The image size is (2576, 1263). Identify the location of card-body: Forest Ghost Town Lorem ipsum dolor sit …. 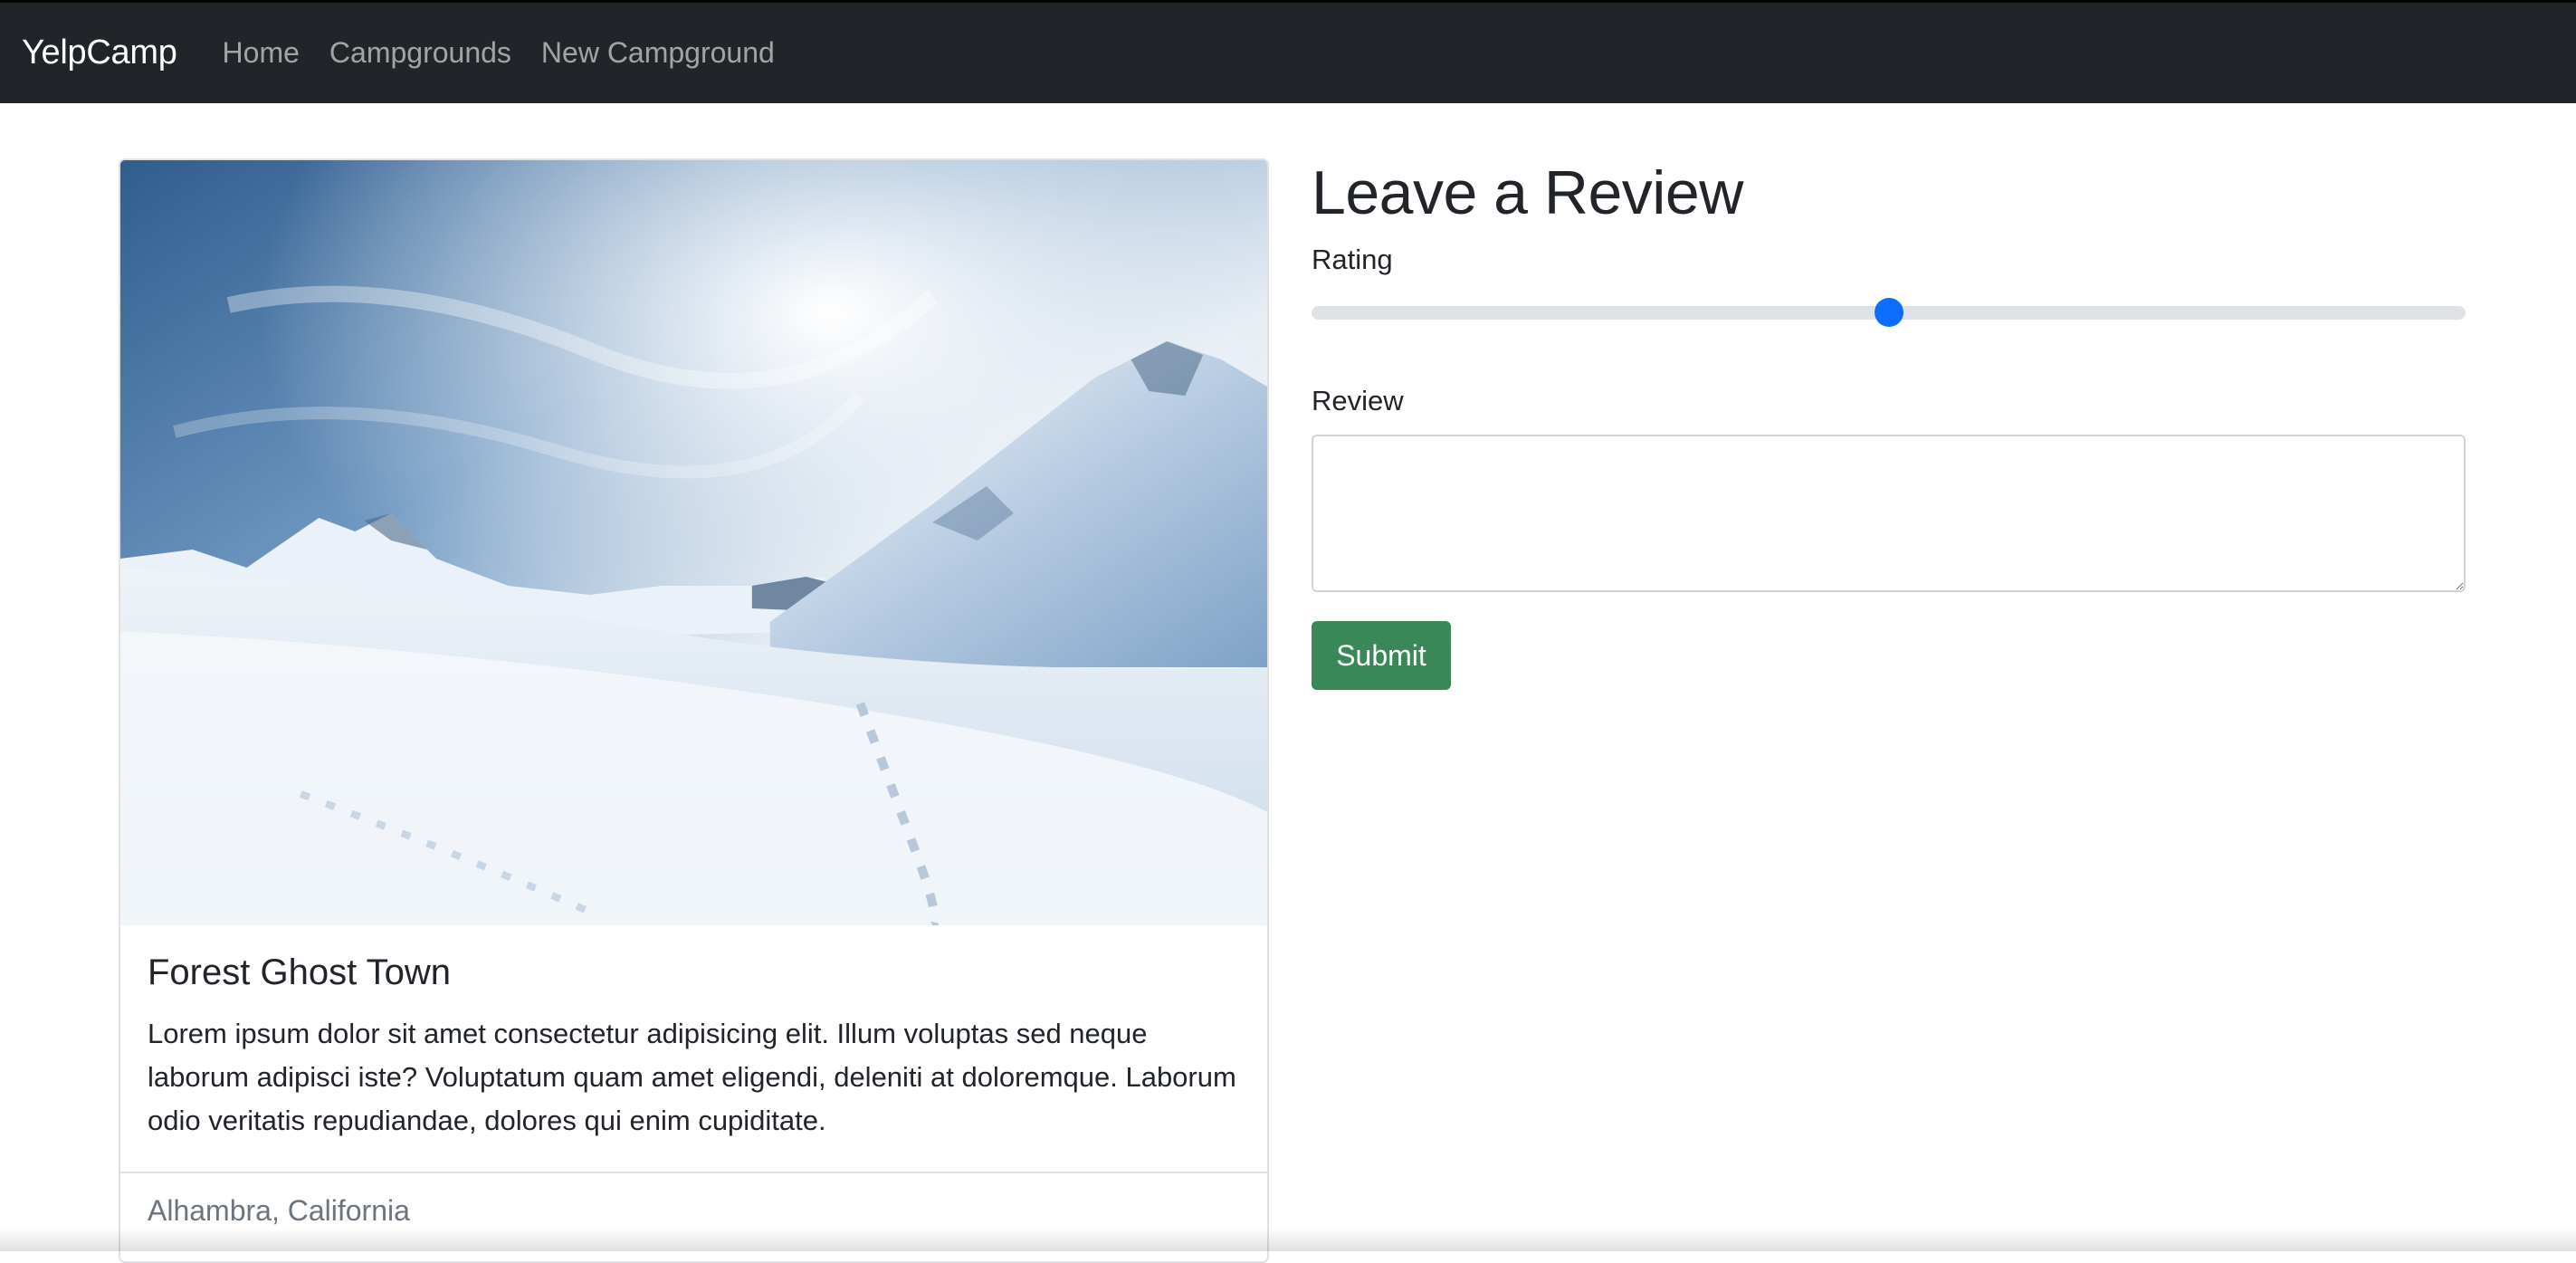
(693, 1048).